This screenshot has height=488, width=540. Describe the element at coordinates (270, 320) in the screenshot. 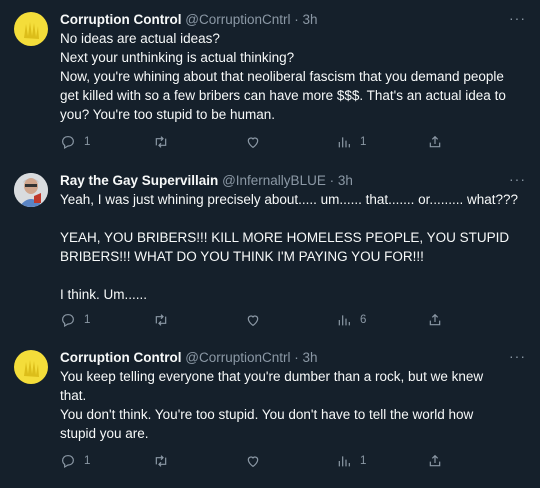

I see `tweet-actions: 1 6` at that location.